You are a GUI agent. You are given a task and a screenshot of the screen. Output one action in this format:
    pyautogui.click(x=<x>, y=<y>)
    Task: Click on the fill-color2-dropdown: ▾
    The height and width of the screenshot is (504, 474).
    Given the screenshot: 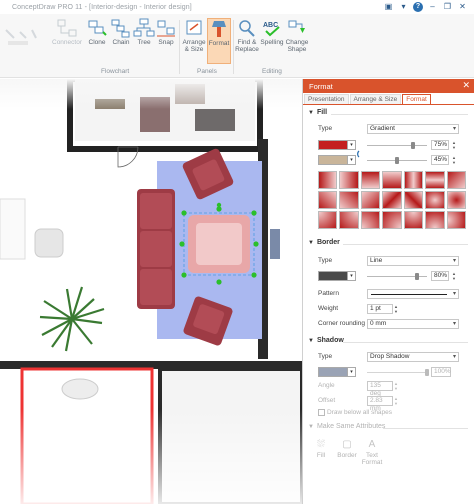 What is the action you would take?
    pyautogui.click(x=352, y=160)
    